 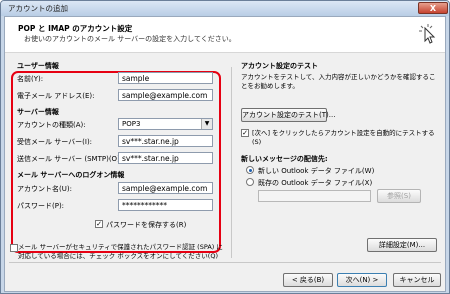 What do you see at coordinates (55, 142) in the screenshot?
I see `incoming-server-label: 受信メール サーバー(I):` at bounding box center [55, 142].